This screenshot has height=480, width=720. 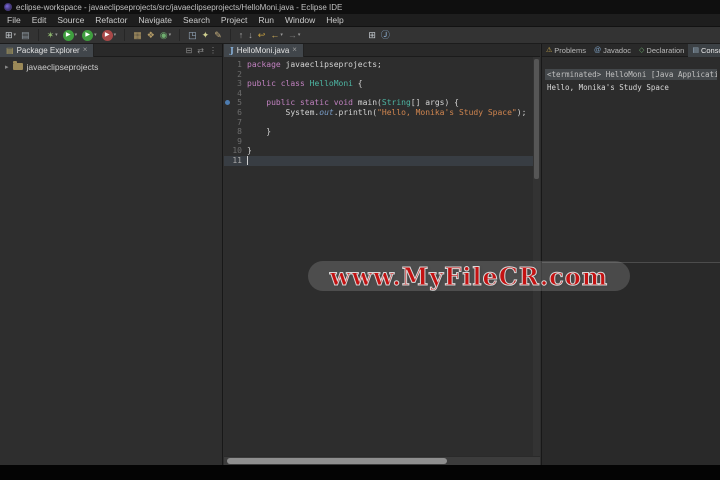 I want to click on package-explorer-icon: ▤, so click(x=10, y=50).